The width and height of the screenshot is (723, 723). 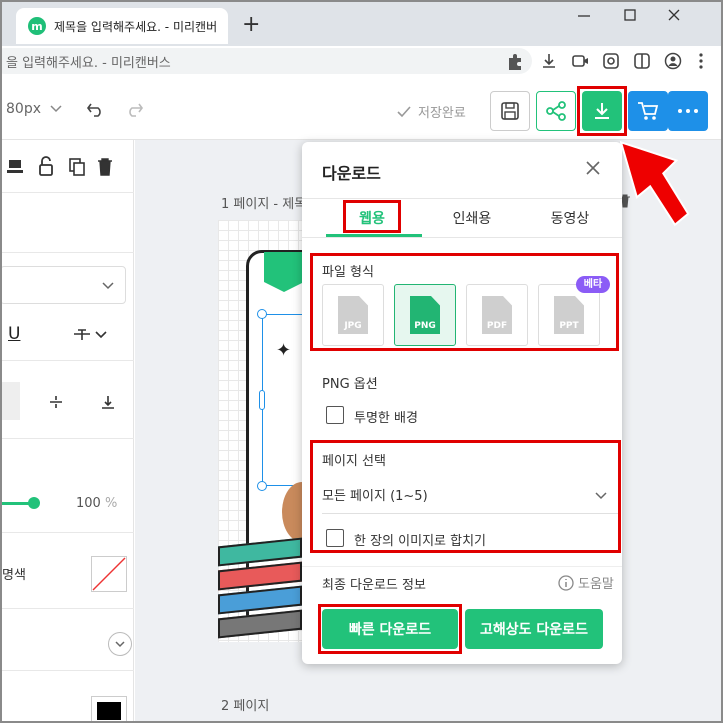 What do you see at coordinates (34, 503) in the screenshot?
I see `opacity-slider-handle` at bounding box center [34, 503].